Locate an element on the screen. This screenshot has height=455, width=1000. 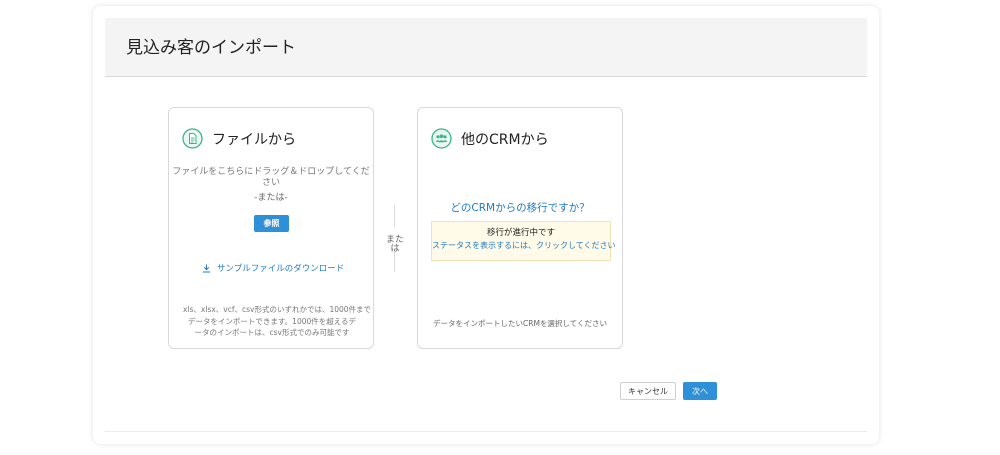
download-sample-link: サンプルファイルのダウンロード is located at coordinates (273, 268).